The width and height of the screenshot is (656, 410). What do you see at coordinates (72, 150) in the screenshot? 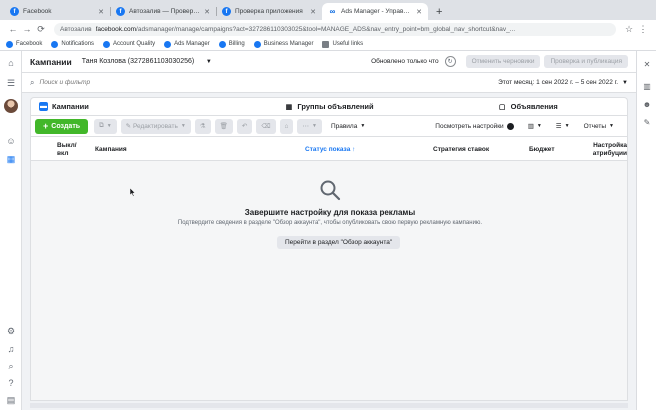
I see `col-toggle: Выкл/вкл` at bounding box center [72, 150].